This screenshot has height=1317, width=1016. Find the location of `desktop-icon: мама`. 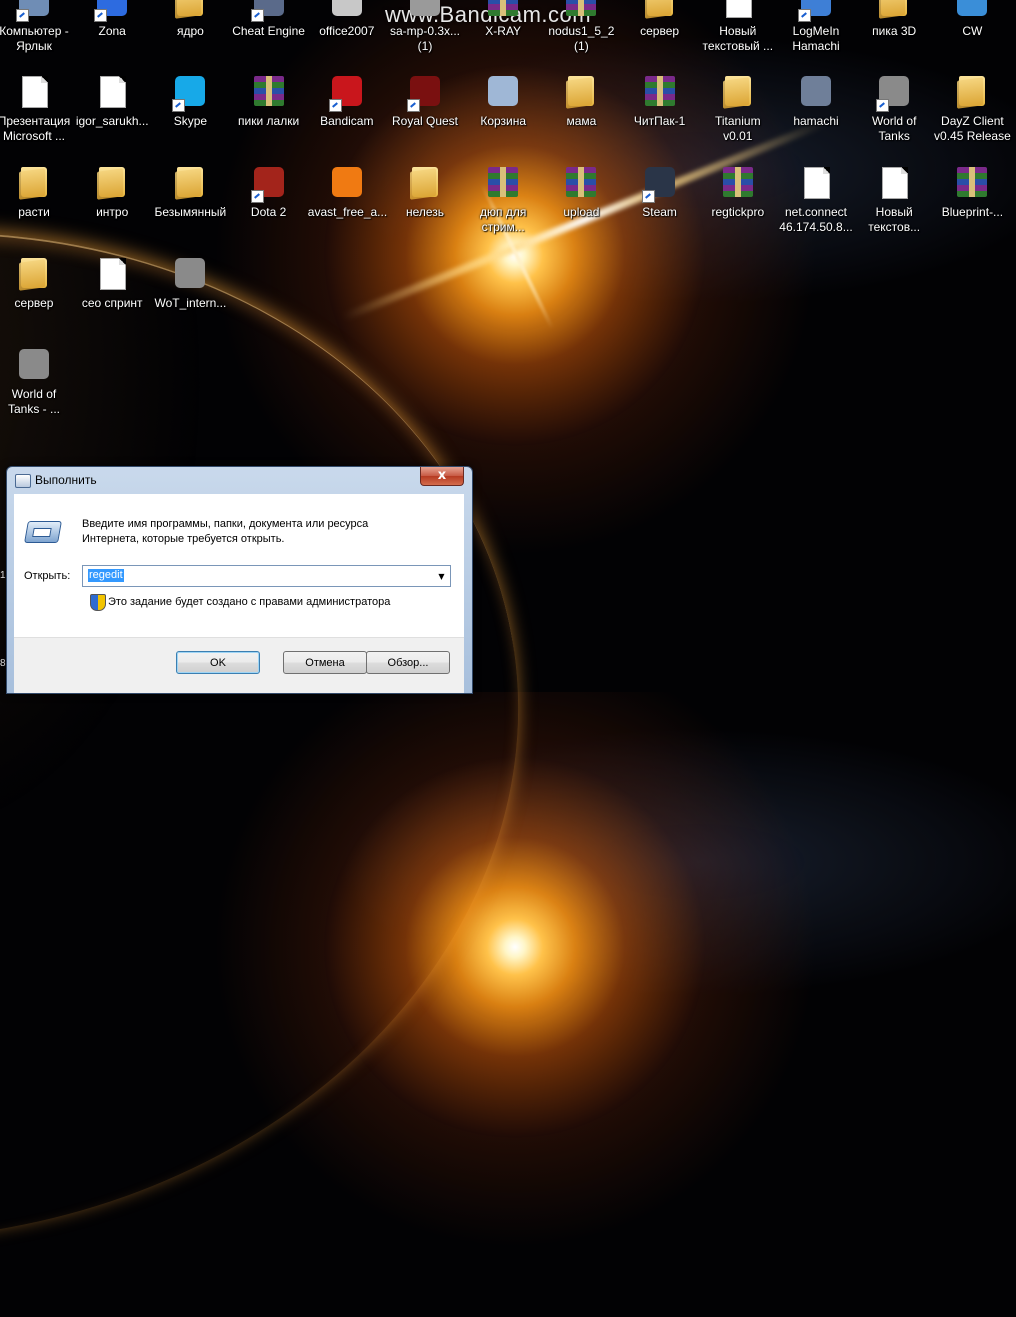

desktop-icon: мама is located at coordinates (581, 102).